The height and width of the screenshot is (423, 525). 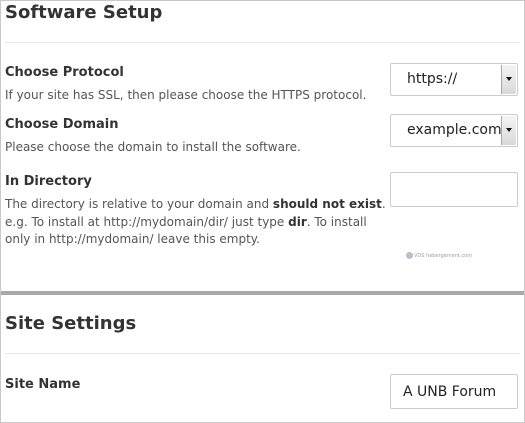 What do you see at coordinates (450, 392) in the screenshot?
I see `site-name-input-value: A UNB Forum` at bounding box center [450, 392].